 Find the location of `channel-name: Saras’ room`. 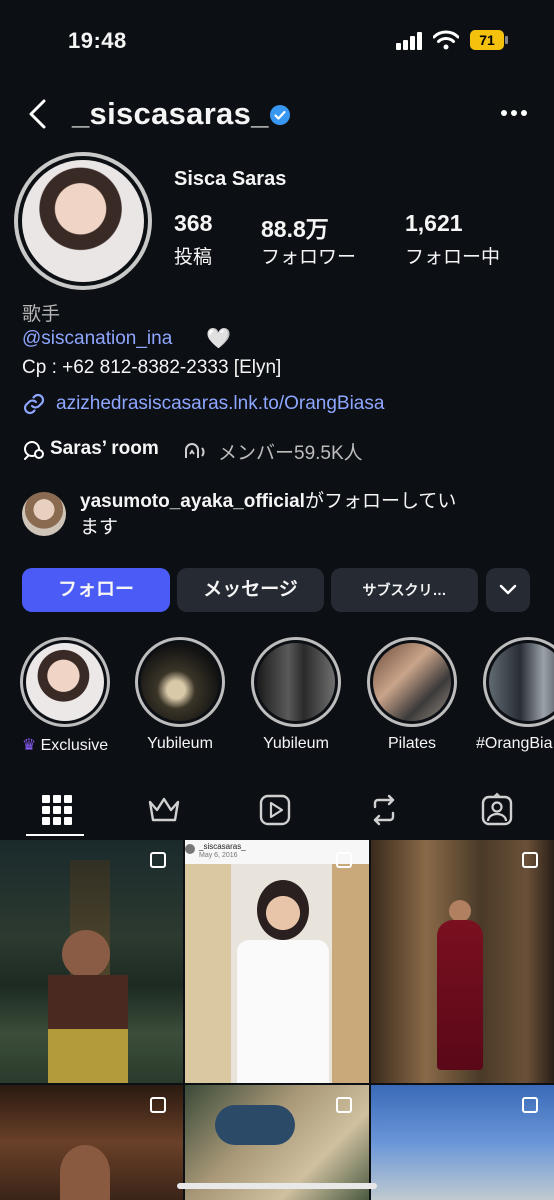

channel-name: Saras’ room is located at coordinates (104, 449).